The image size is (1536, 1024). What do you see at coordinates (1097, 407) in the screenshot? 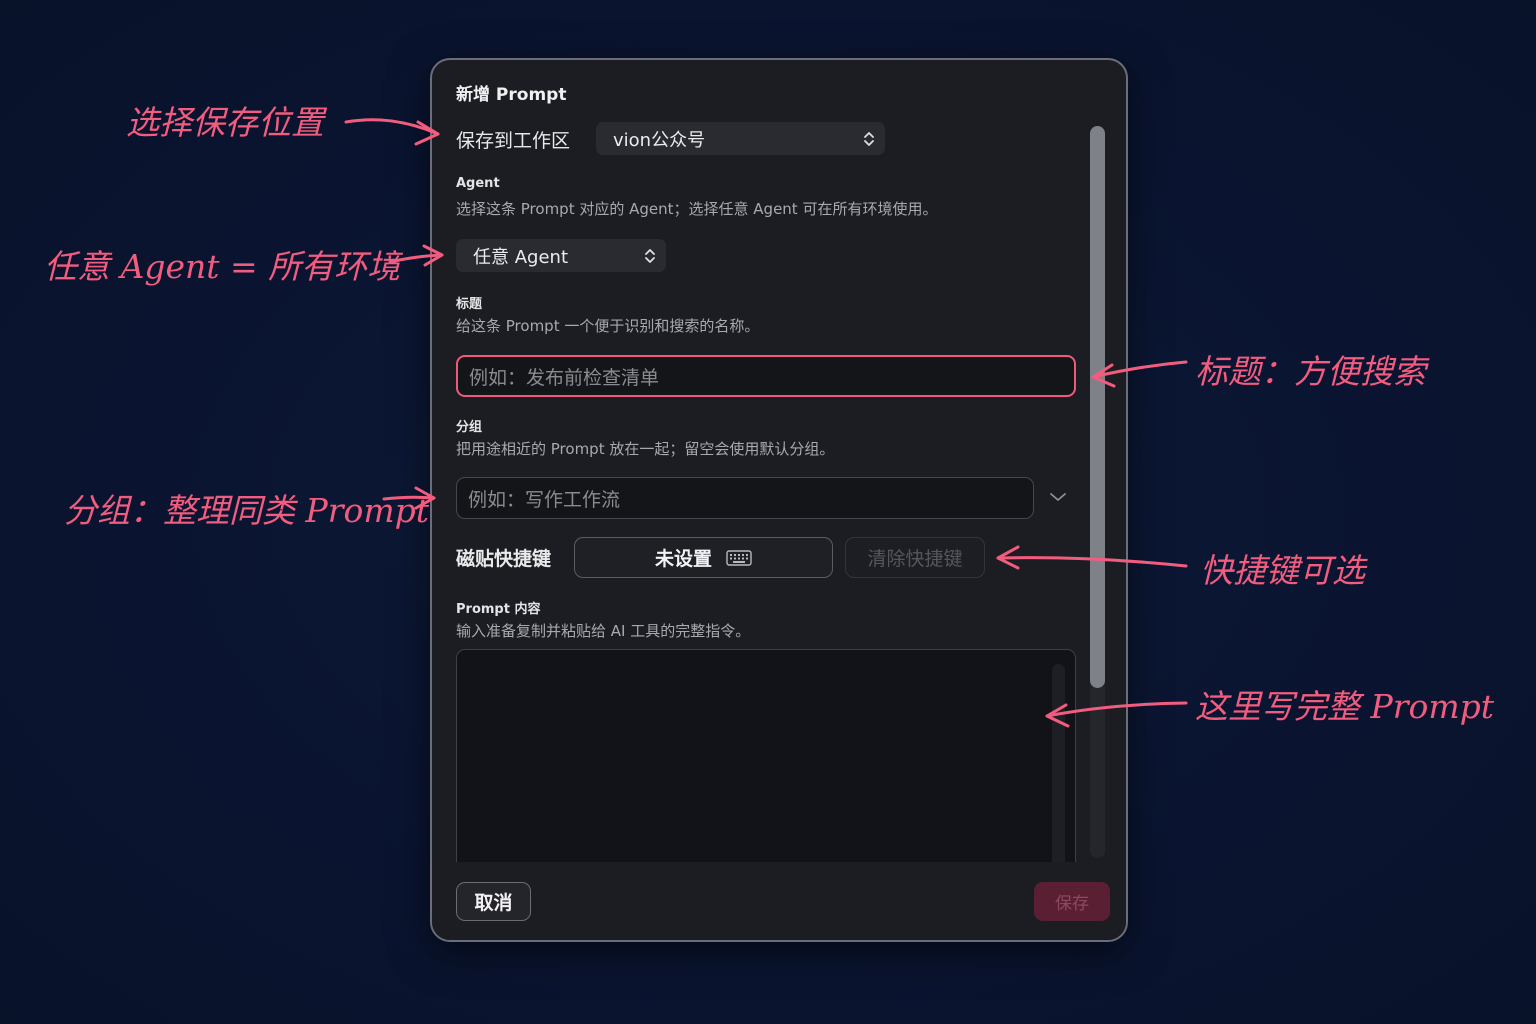
I see `dialog-scrollbar-thumb` at bounding box center [1097, 407].